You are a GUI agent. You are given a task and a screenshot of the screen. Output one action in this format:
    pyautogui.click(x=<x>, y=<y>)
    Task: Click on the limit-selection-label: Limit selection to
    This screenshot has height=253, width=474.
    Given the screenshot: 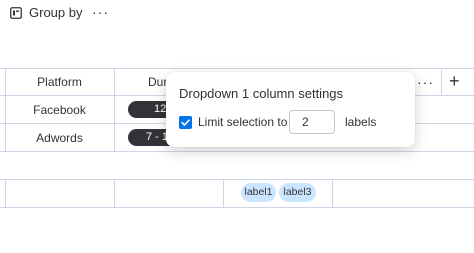 What is the action you would take?
    pyautogui.click(x=243, y=122)
    